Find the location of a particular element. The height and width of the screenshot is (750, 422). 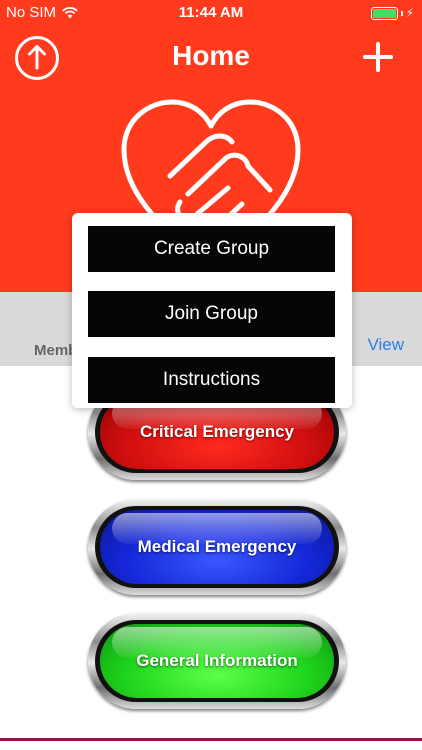

status-time: 11:44 AM is located at coordinates (211, 12).